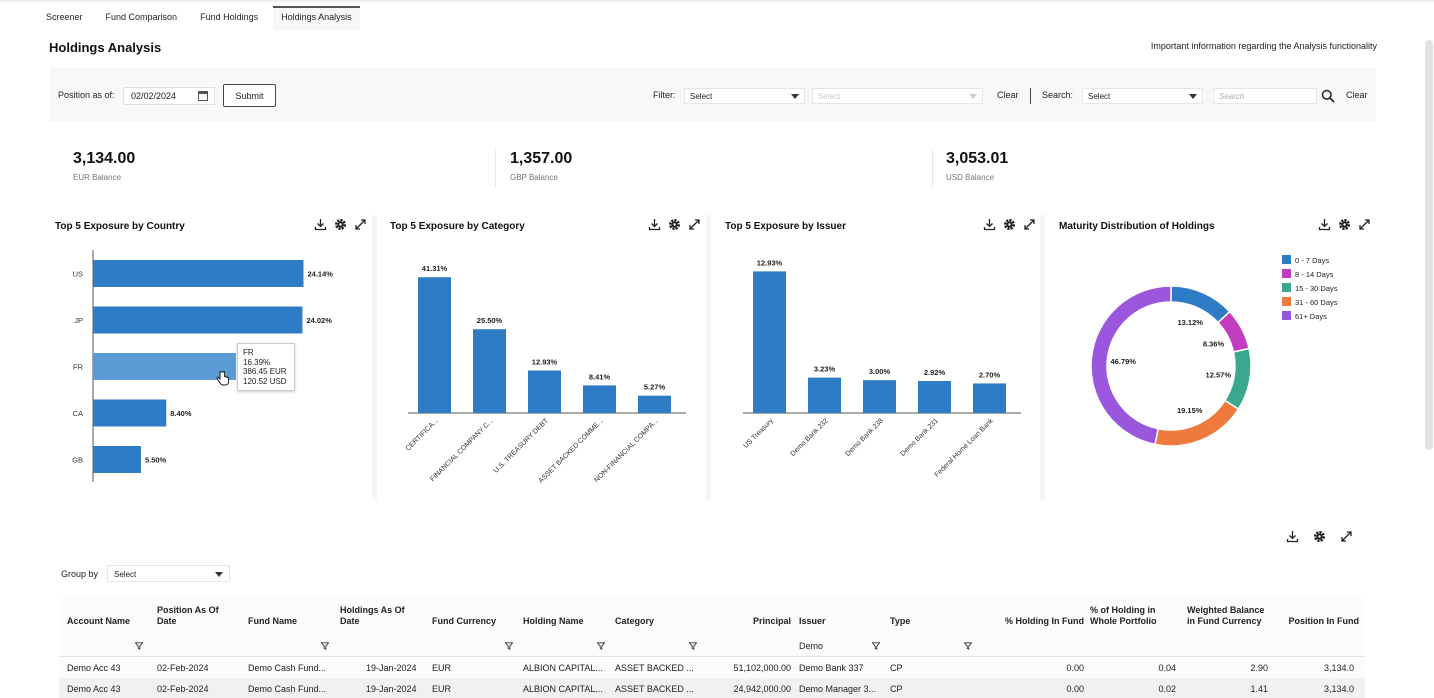 The image size is (1434, 698). I want to click on table-cell: 0.00, so click(1075, 689).